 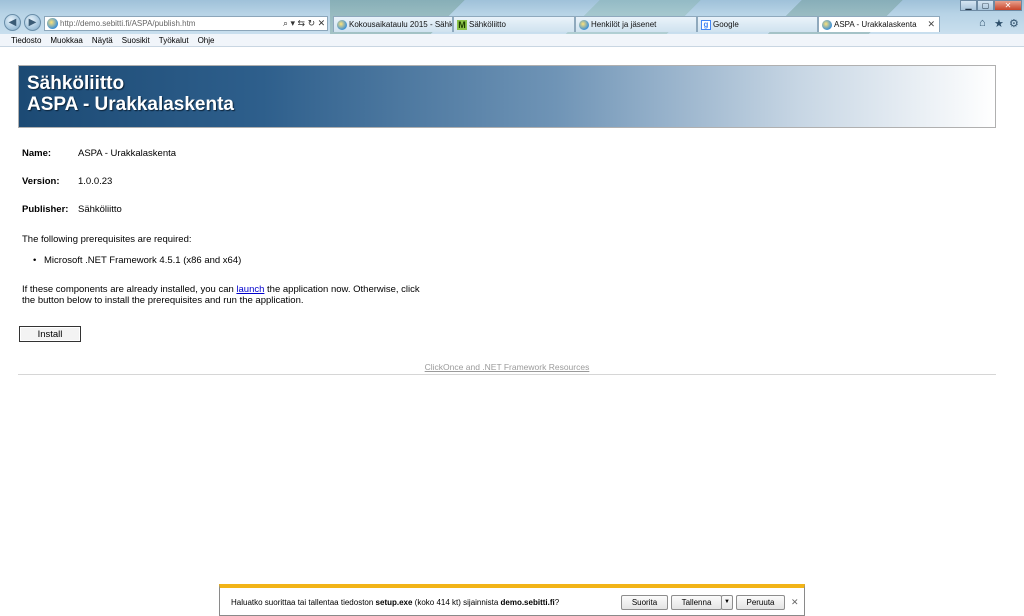 What do you see at coordinates (999, 23) in the screenshot?
I see `favorites-star-icon: ★` at bounding box center [999, 23].